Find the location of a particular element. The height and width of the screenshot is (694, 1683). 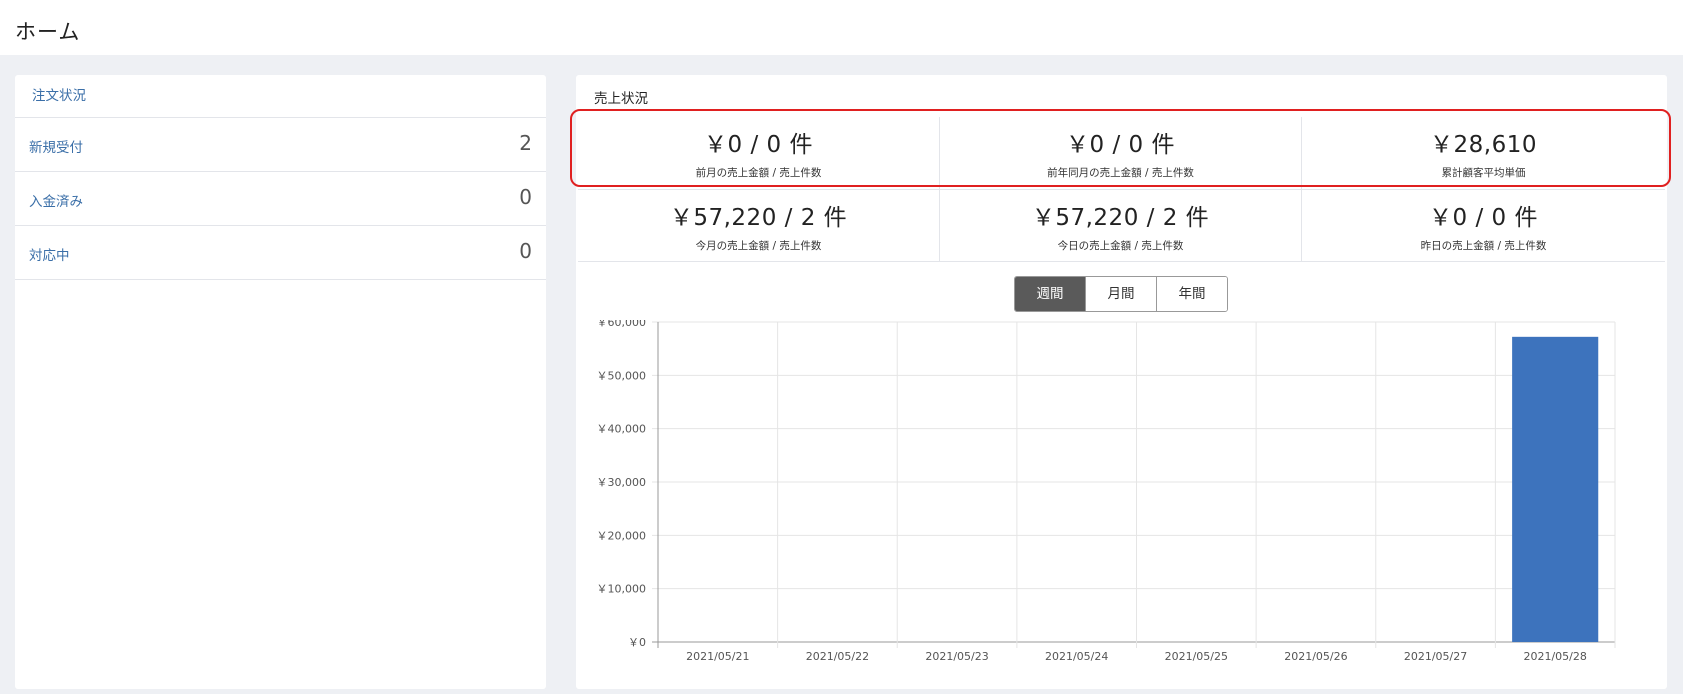

stat-label: 昨日の売上金額 / 売上件数 is located at coordinates (1483, 246).